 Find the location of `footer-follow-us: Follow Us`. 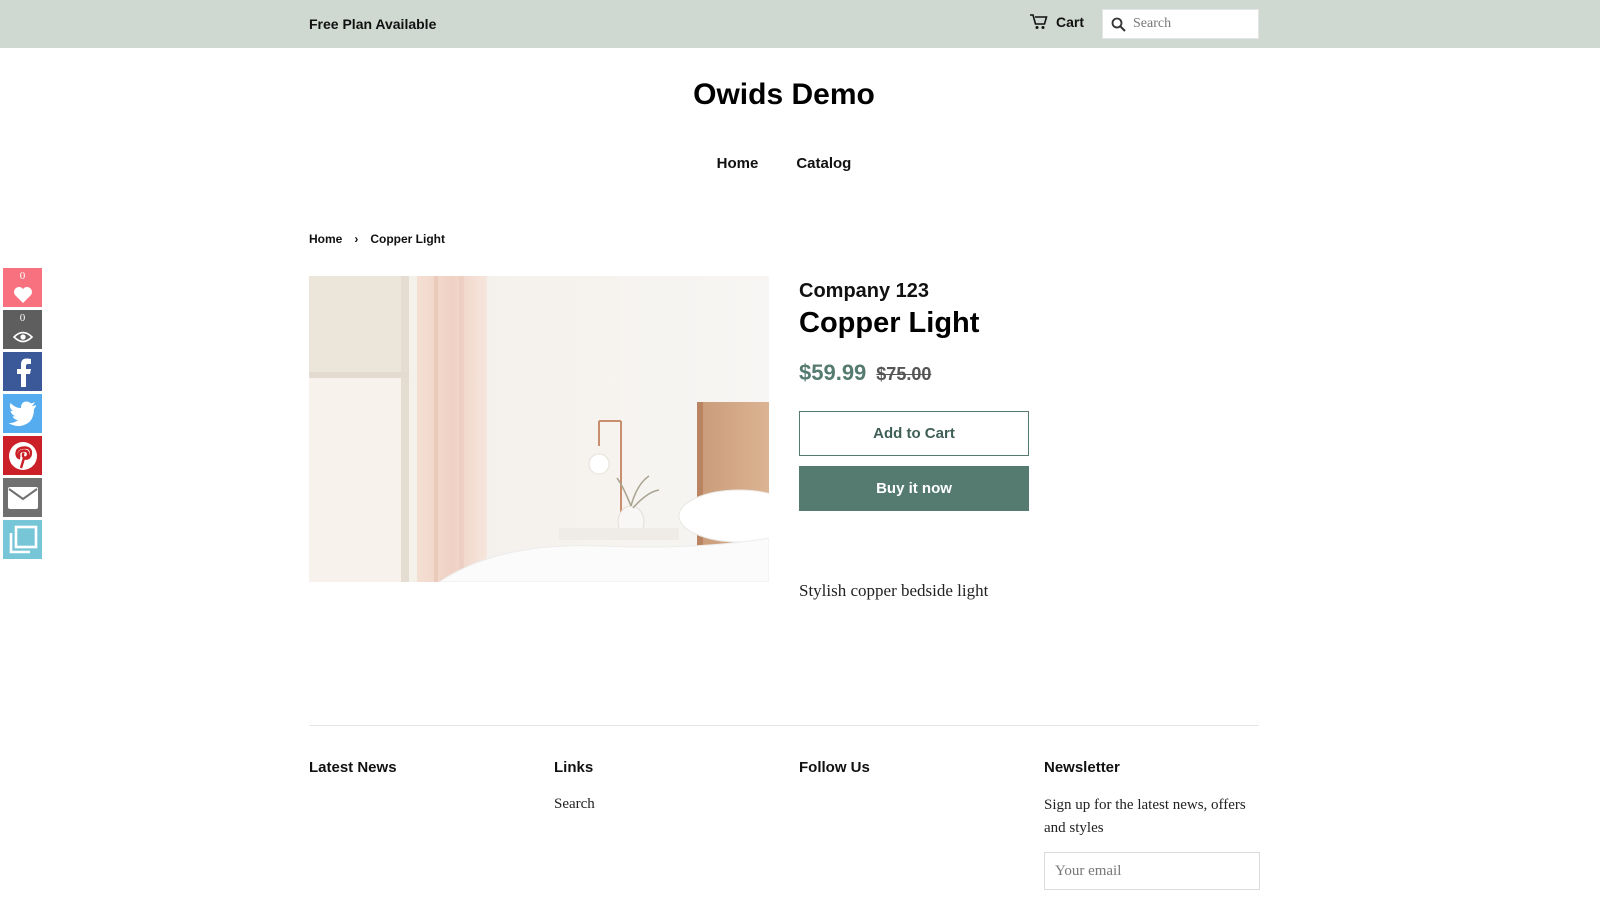

footer-follow-us: Follow Us is located at coordinates (834, 767).